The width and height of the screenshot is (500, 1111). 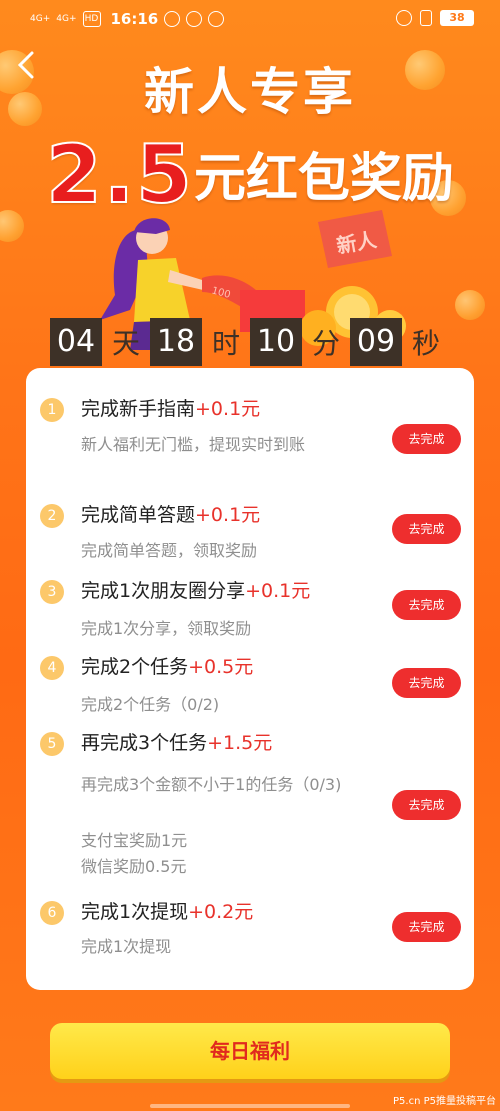 What do you see at coordinates (166, 628) in the screenshot?
I see `task-description: 完成1次分享，领取奖励` at bounding box center [166, 628].